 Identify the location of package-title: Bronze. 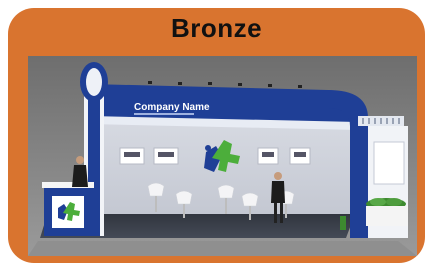
(216, 28).